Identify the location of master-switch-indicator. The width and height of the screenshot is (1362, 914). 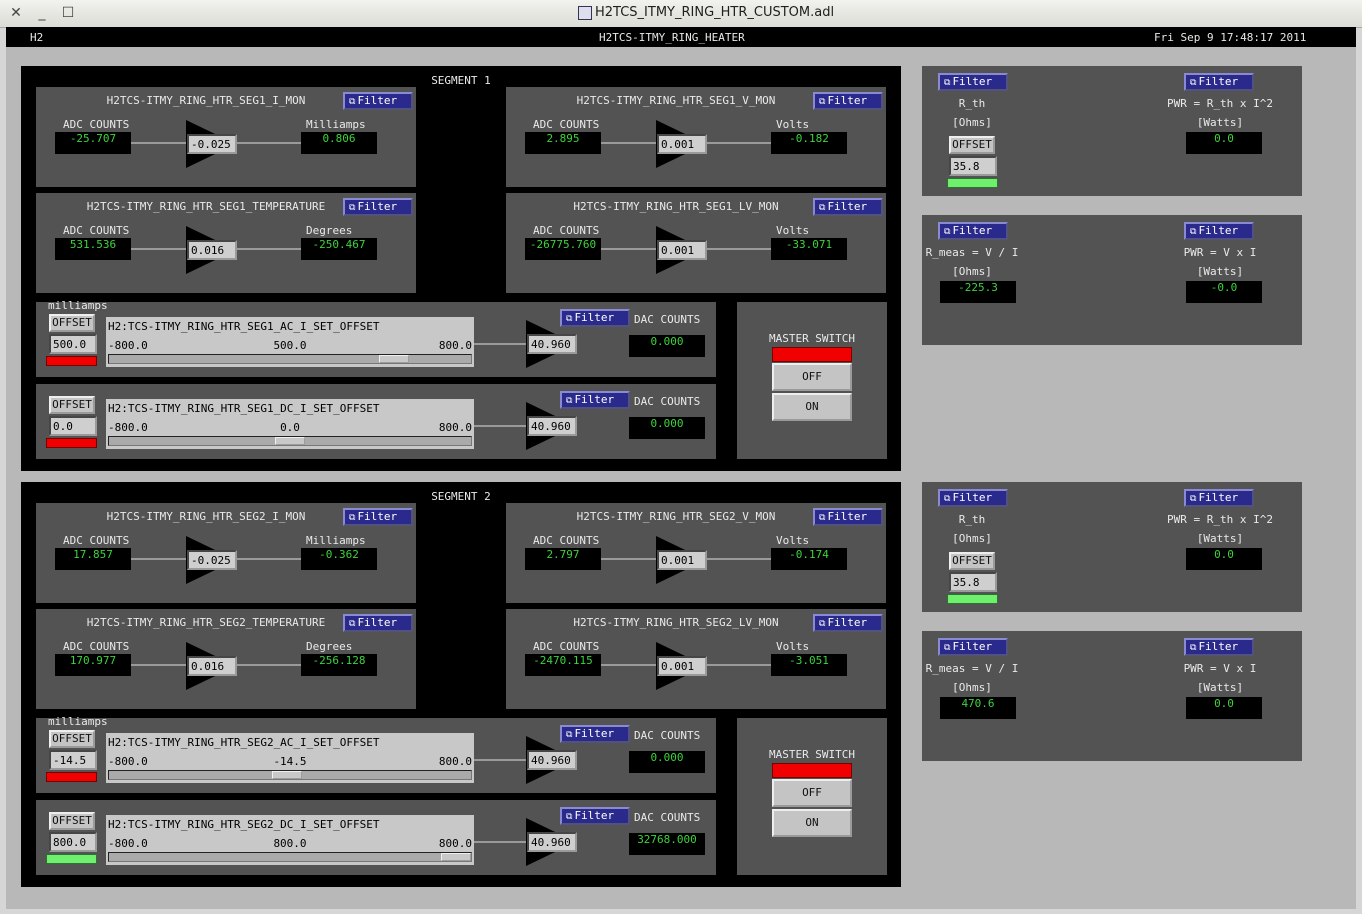
(812, 770).